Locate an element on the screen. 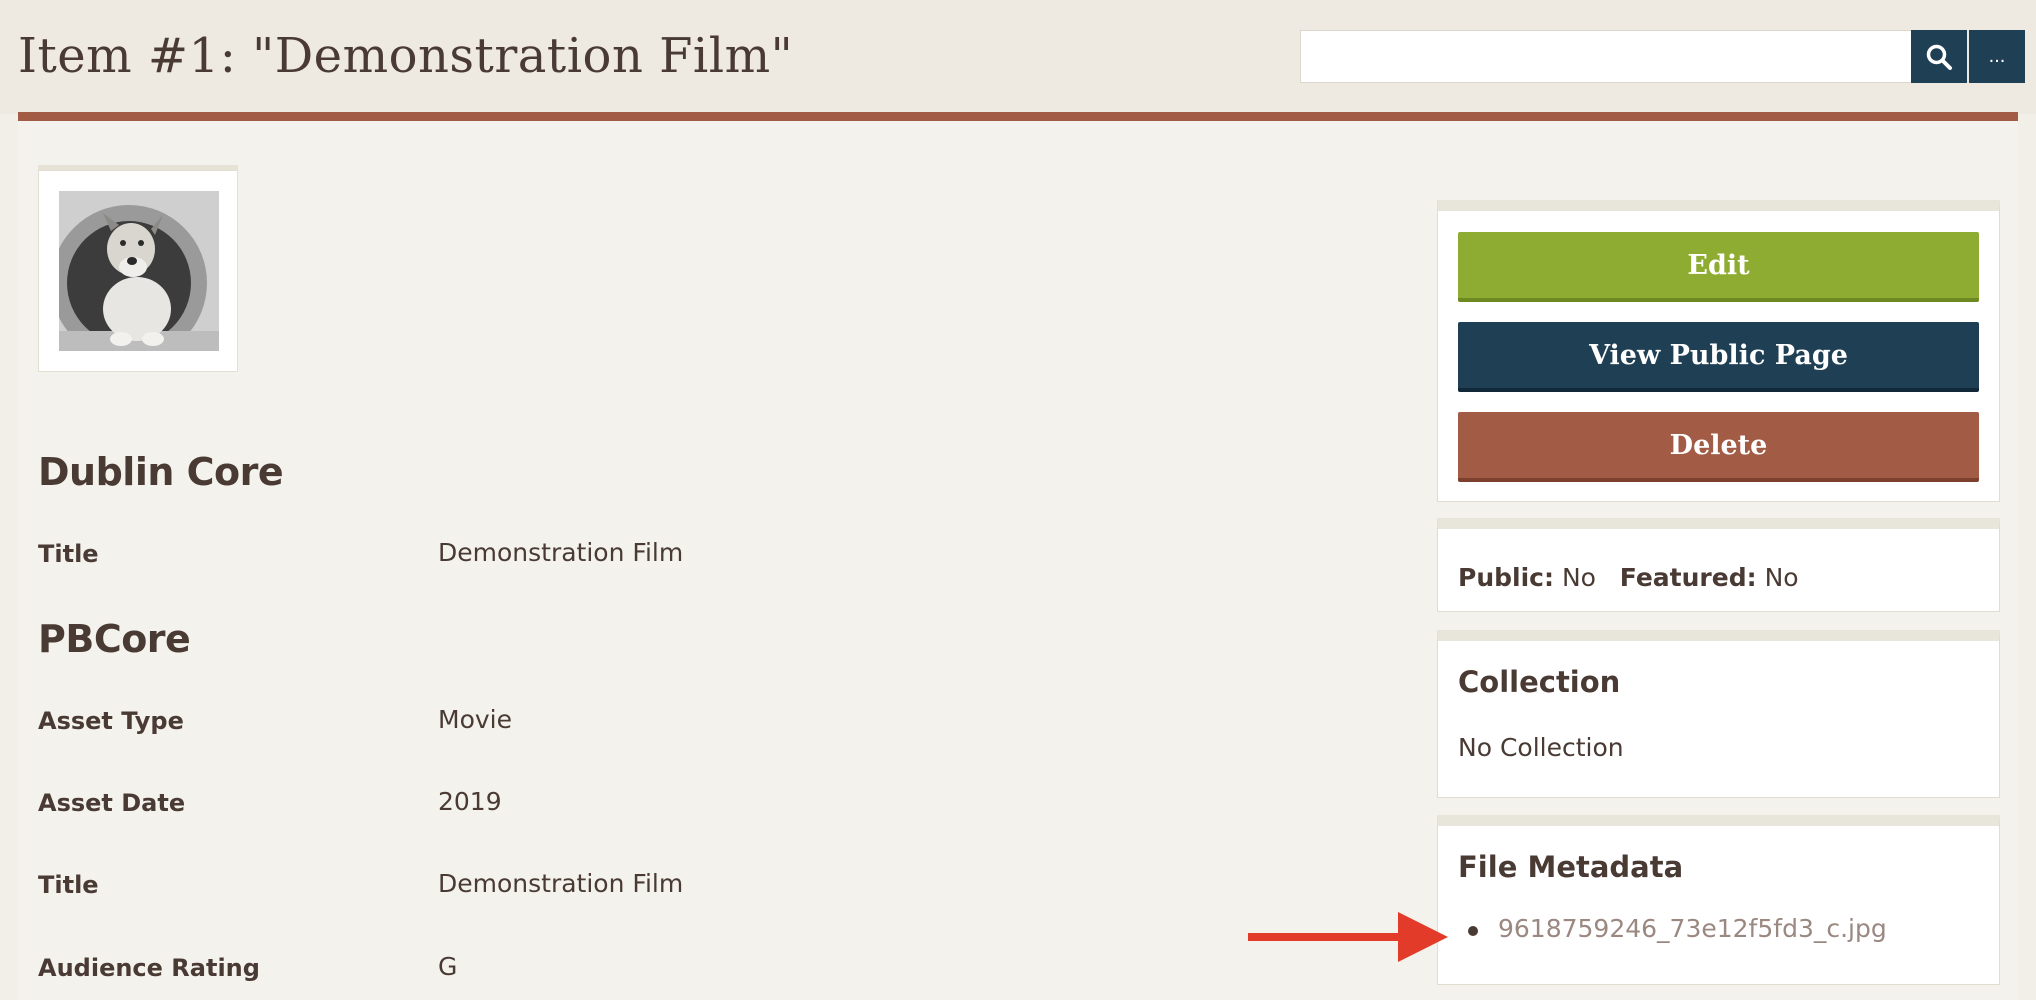  field-label-asset-type: Asset Type is located at coordinates (111, 721).